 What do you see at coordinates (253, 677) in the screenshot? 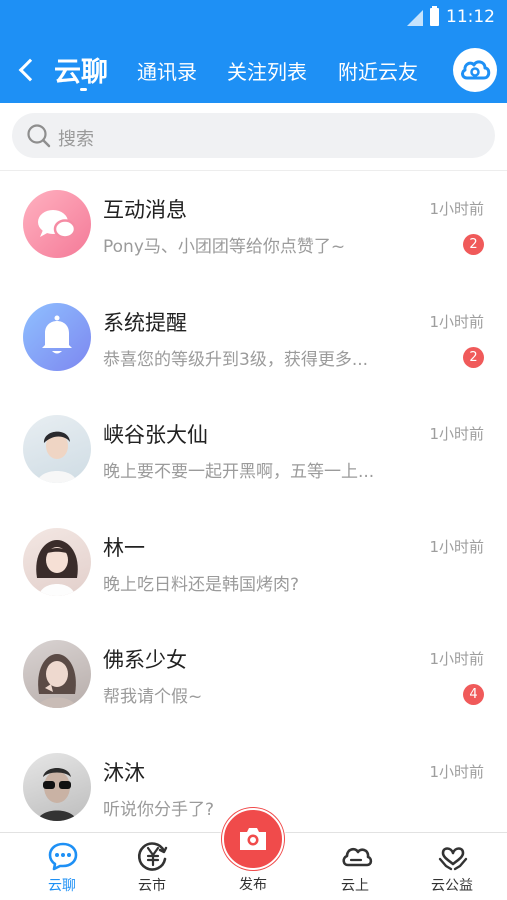
I see `conversation-item: 佛系少女 帮我请个假~ 1小时前 4` at bounding box center [253, 677].